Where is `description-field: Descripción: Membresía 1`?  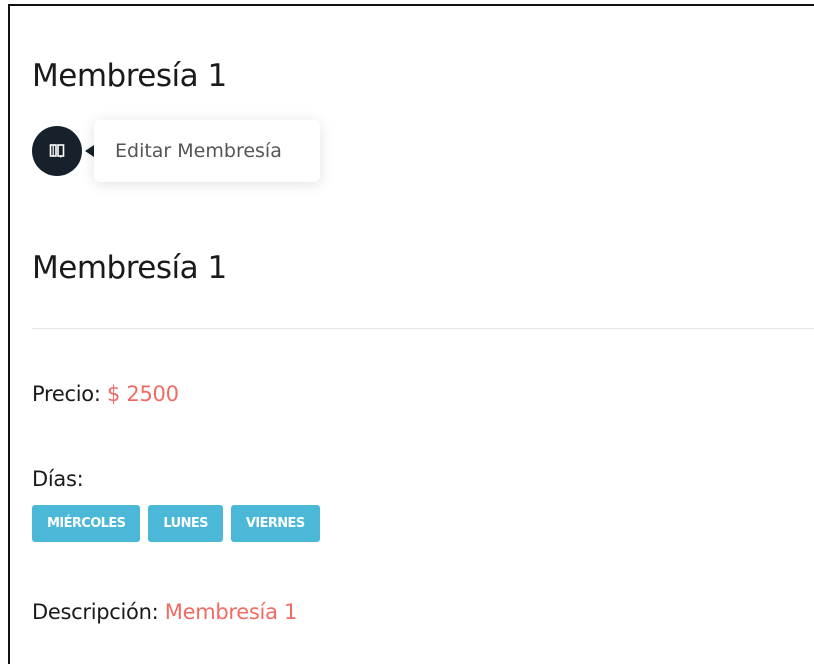
description-field: Descripción: Membresía 1 is located at coordinates (164, 612).